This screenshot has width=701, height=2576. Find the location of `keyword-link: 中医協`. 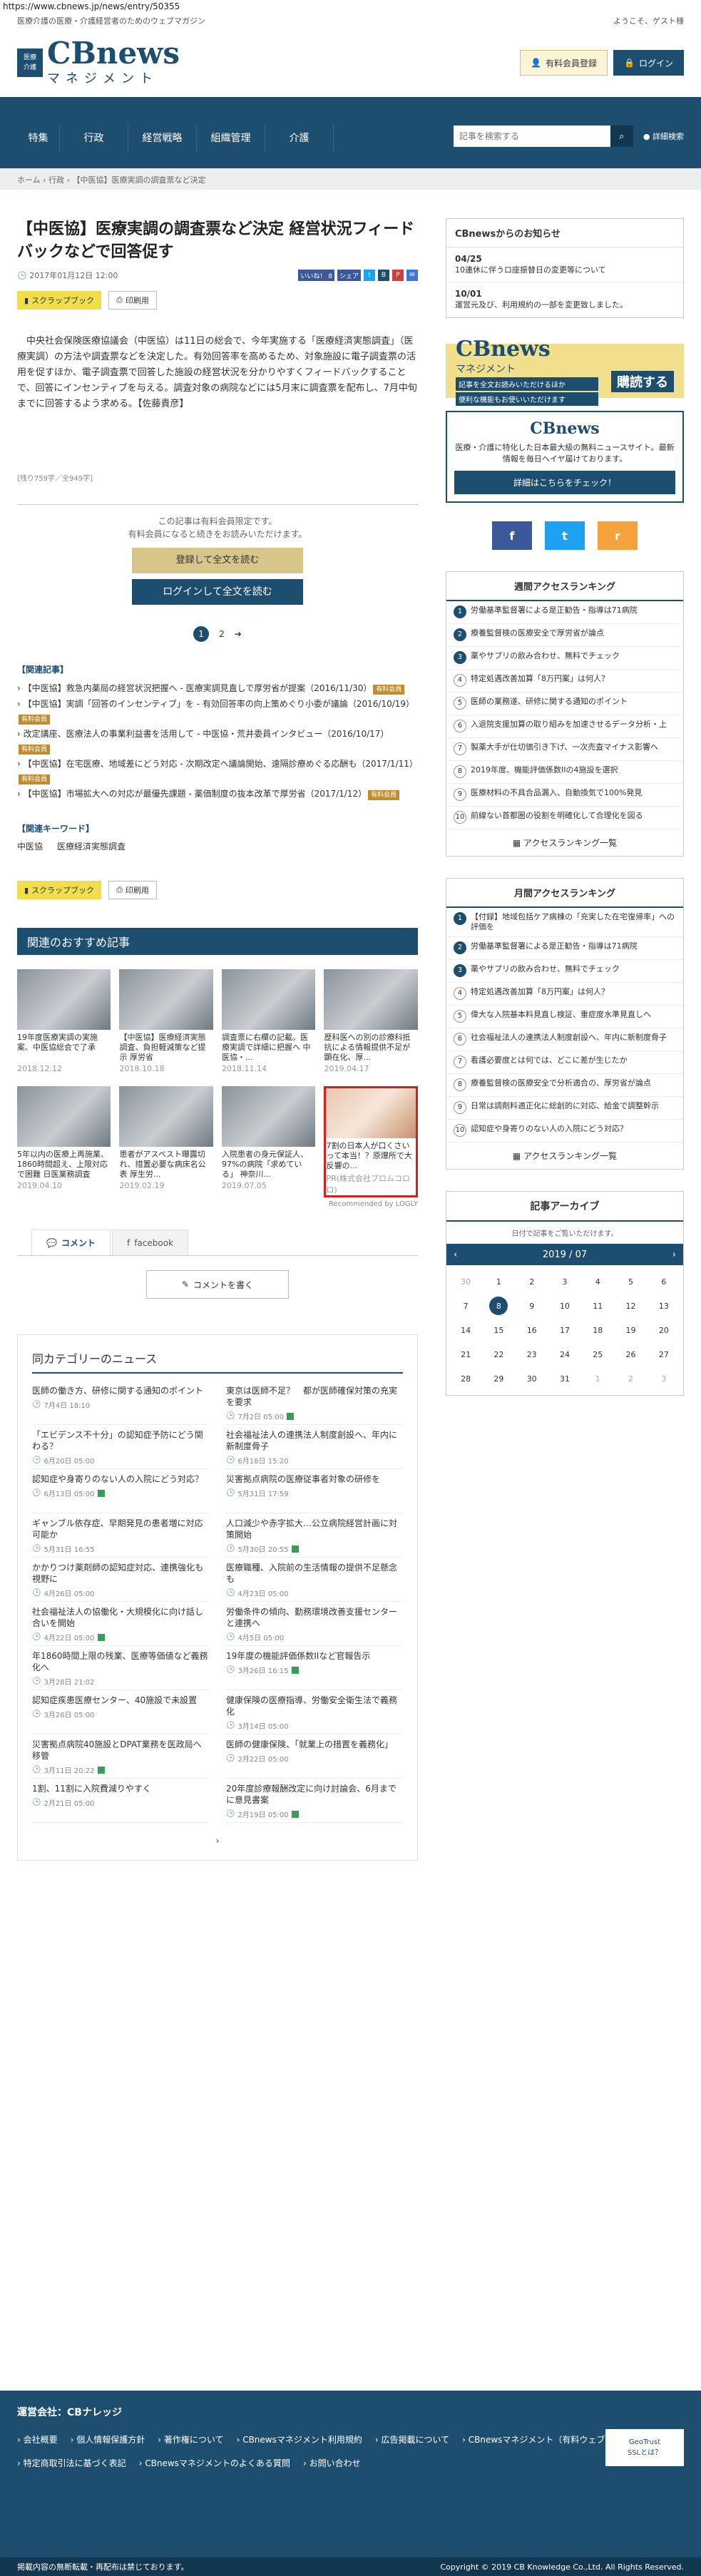

keyword-link: 中医協 is located at coordinates (30, 846).